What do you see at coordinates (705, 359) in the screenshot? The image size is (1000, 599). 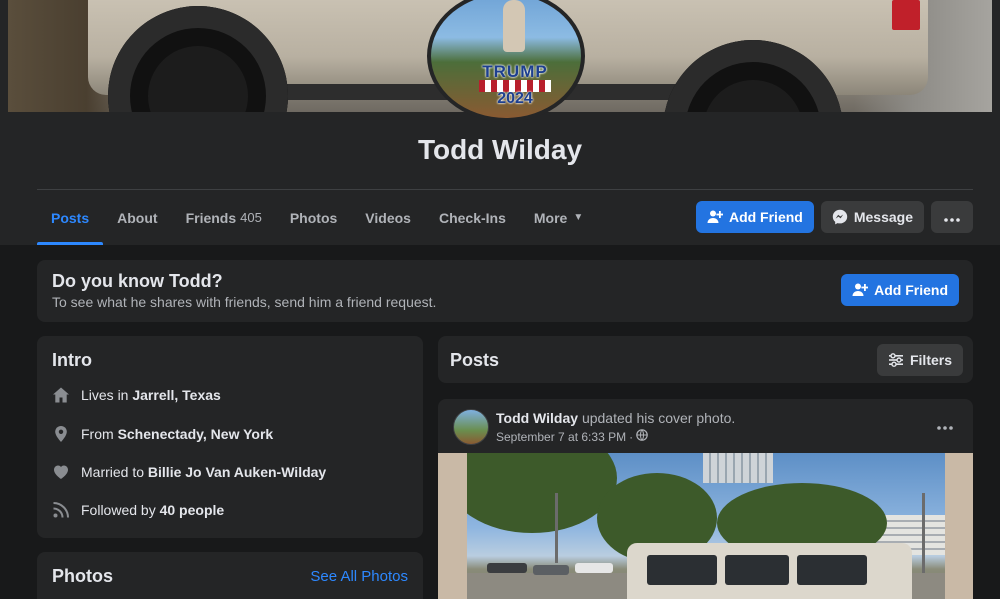 I see `posts-header: Posts Filters` at bounding box center [705, 359].